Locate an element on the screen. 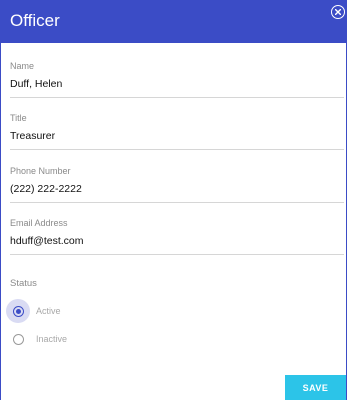 Image resolution: width=347 pixels, height=400 pixels. phone-field: Phone Number (222) 222-2222 is located at coordinates (177, 184).